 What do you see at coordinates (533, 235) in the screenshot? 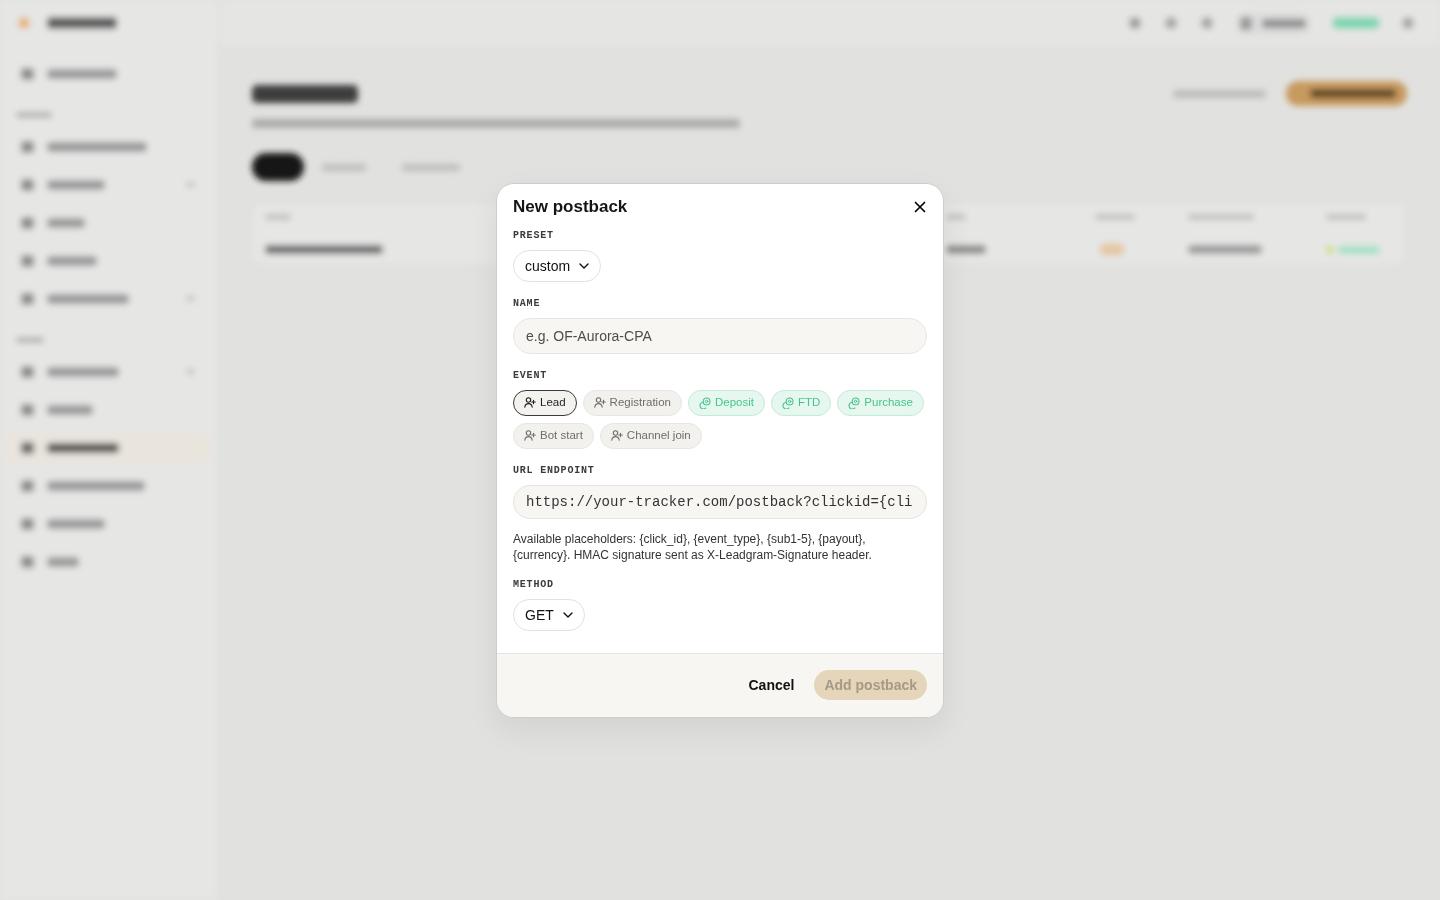
I see `field-label: PRESET` at bounding box center [533, 235].